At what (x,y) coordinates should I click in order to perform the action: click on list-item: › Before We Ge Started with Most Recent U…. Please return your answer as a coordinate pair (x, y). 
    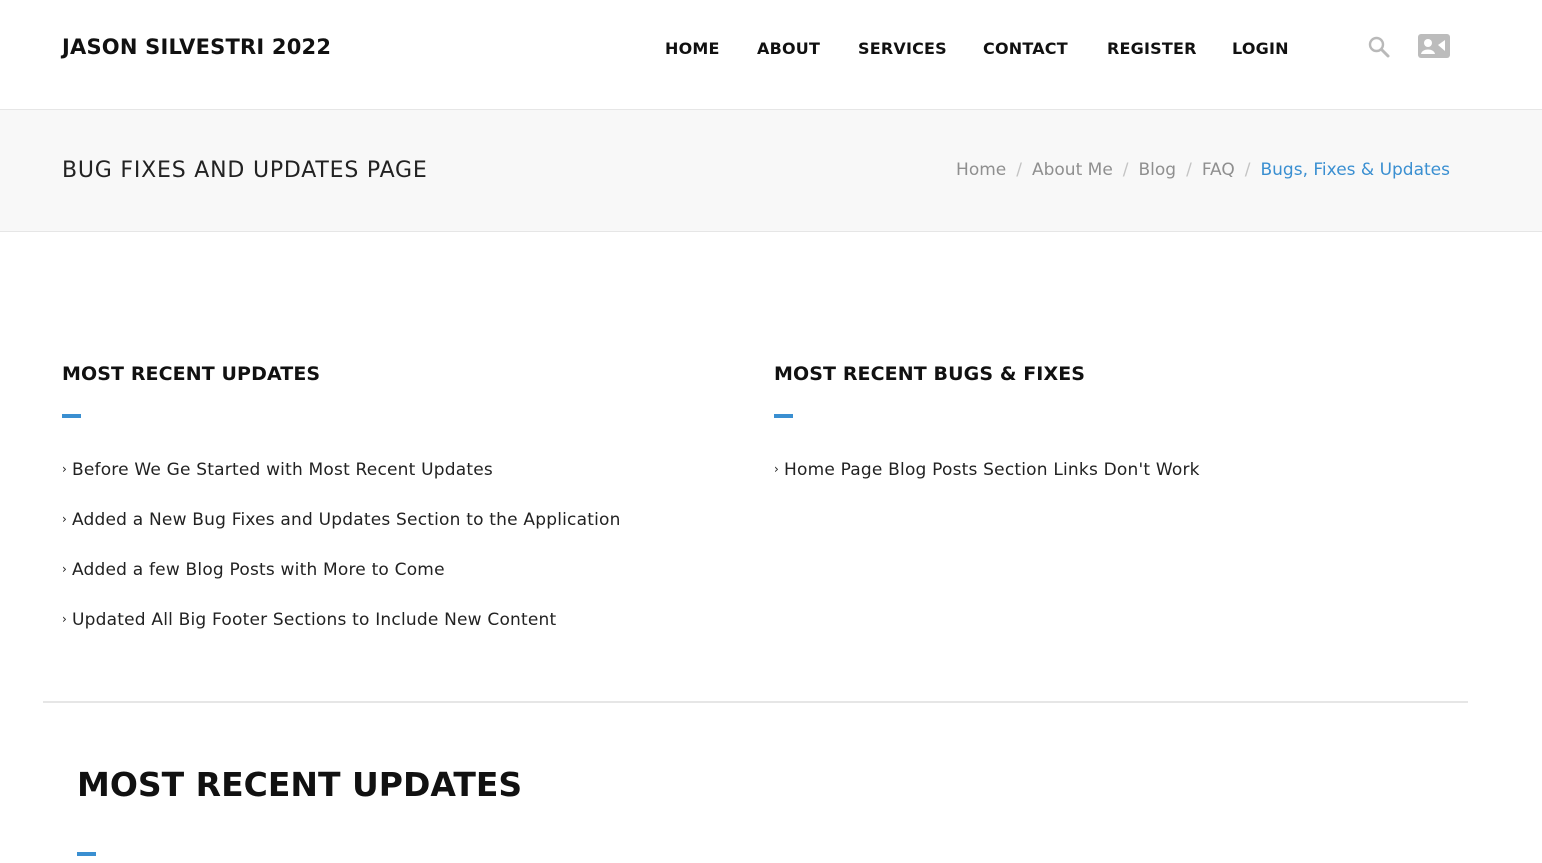
    Looking at the image, I should click on (341, 485).